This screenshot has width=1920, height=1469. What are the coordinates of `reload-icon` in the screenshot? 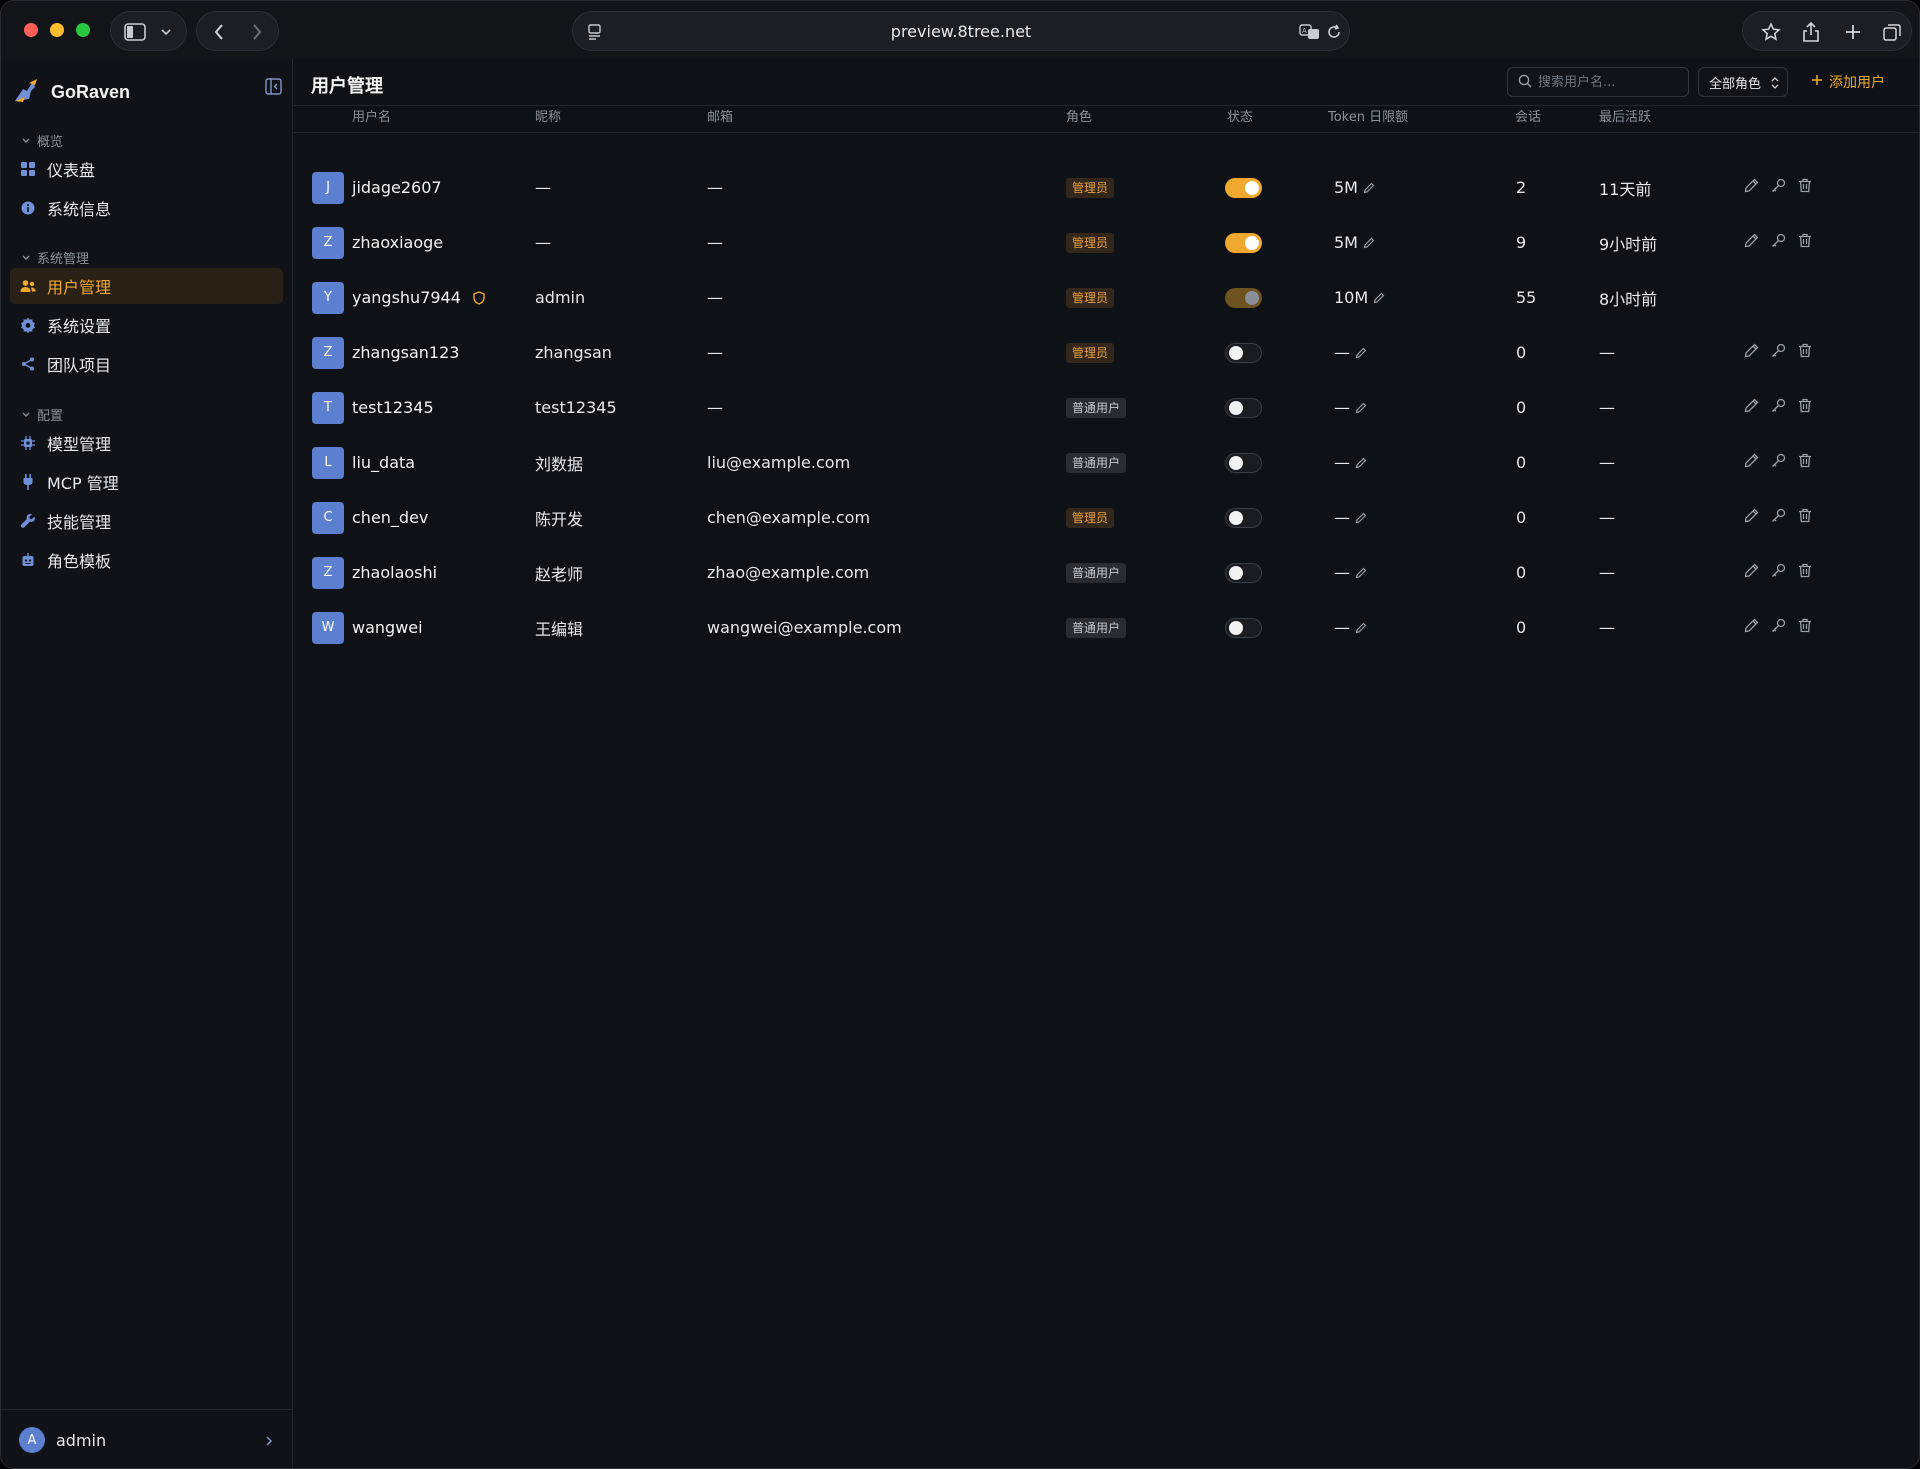 It's located at (1334, 32).